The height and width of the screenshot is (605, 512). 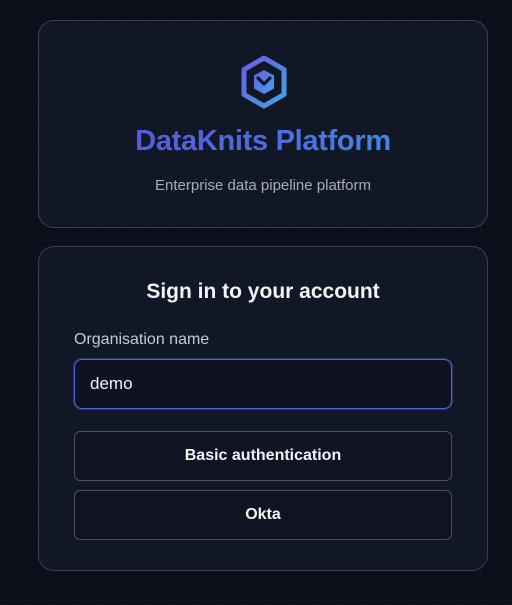 What do you see at coordinates (263, 456) in the screenshot?
I see `basic-authentication-button: Basic authentication` at bounding box center [263, 456].